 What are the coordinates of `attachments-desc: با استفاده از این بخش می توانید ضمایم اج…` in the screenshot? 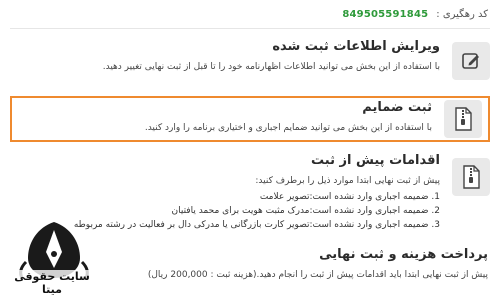 It's located at (288, 128).